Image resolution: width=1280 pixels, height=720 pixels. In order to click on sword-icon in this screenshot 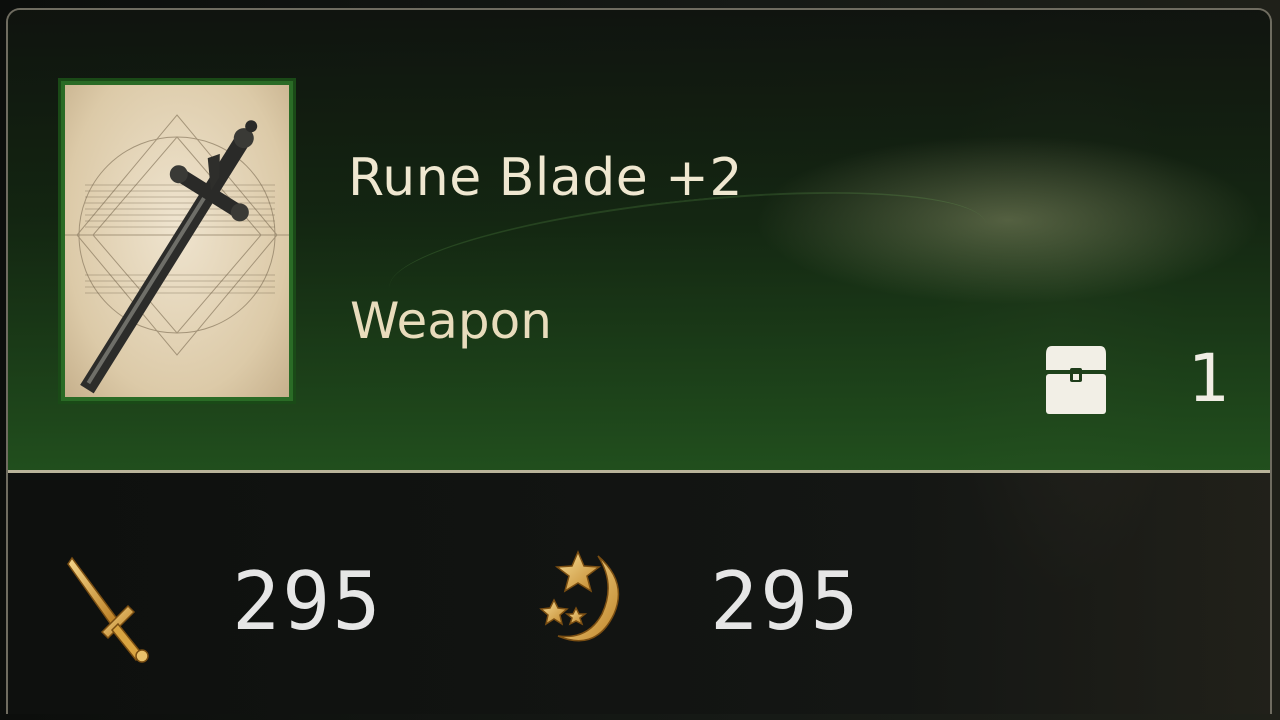, I will do `click(108, 609)`.